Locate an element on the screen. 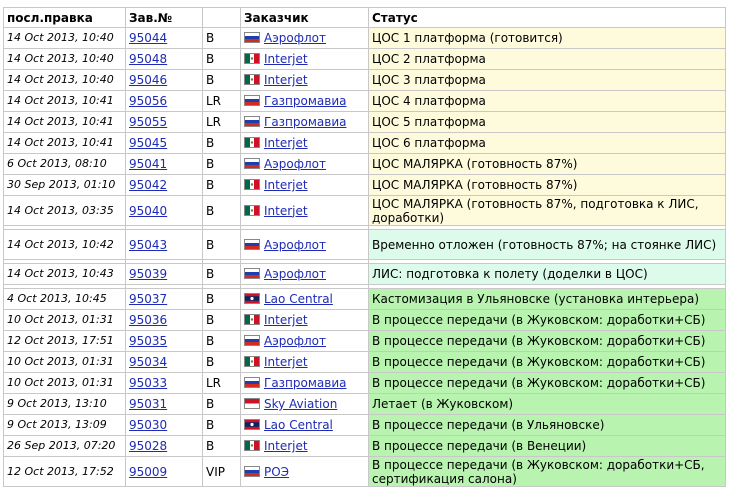 This screenshot has width=734, height=502. type-cell: LR is located at coordinates (221, 122).